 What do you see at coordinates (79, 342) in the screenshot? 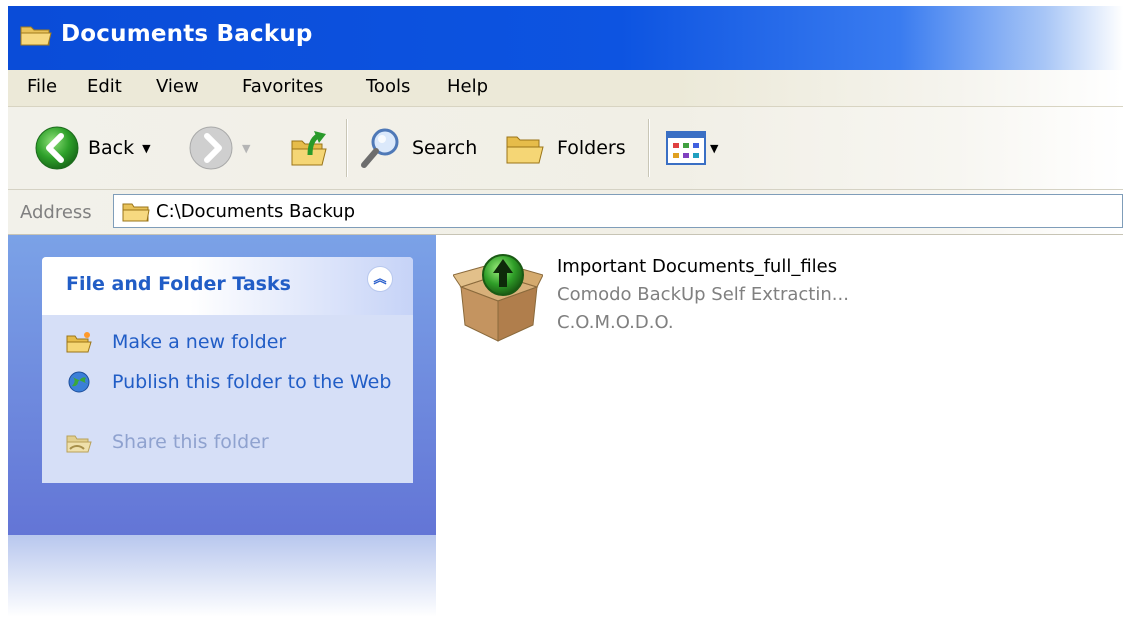
I see `new-folder-icon` at bounding box center [79, 342].